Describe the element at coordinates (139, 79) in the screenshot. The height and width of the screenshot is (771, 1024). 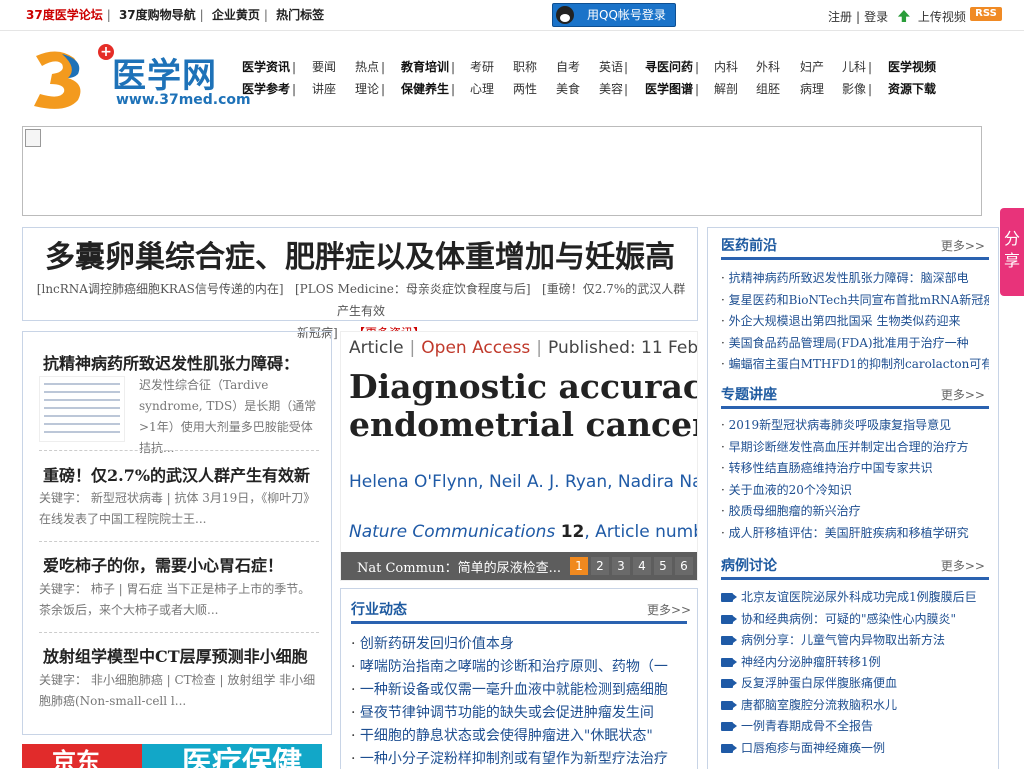
I see `site-logo: + 医学网 www.37med.com` at that location.